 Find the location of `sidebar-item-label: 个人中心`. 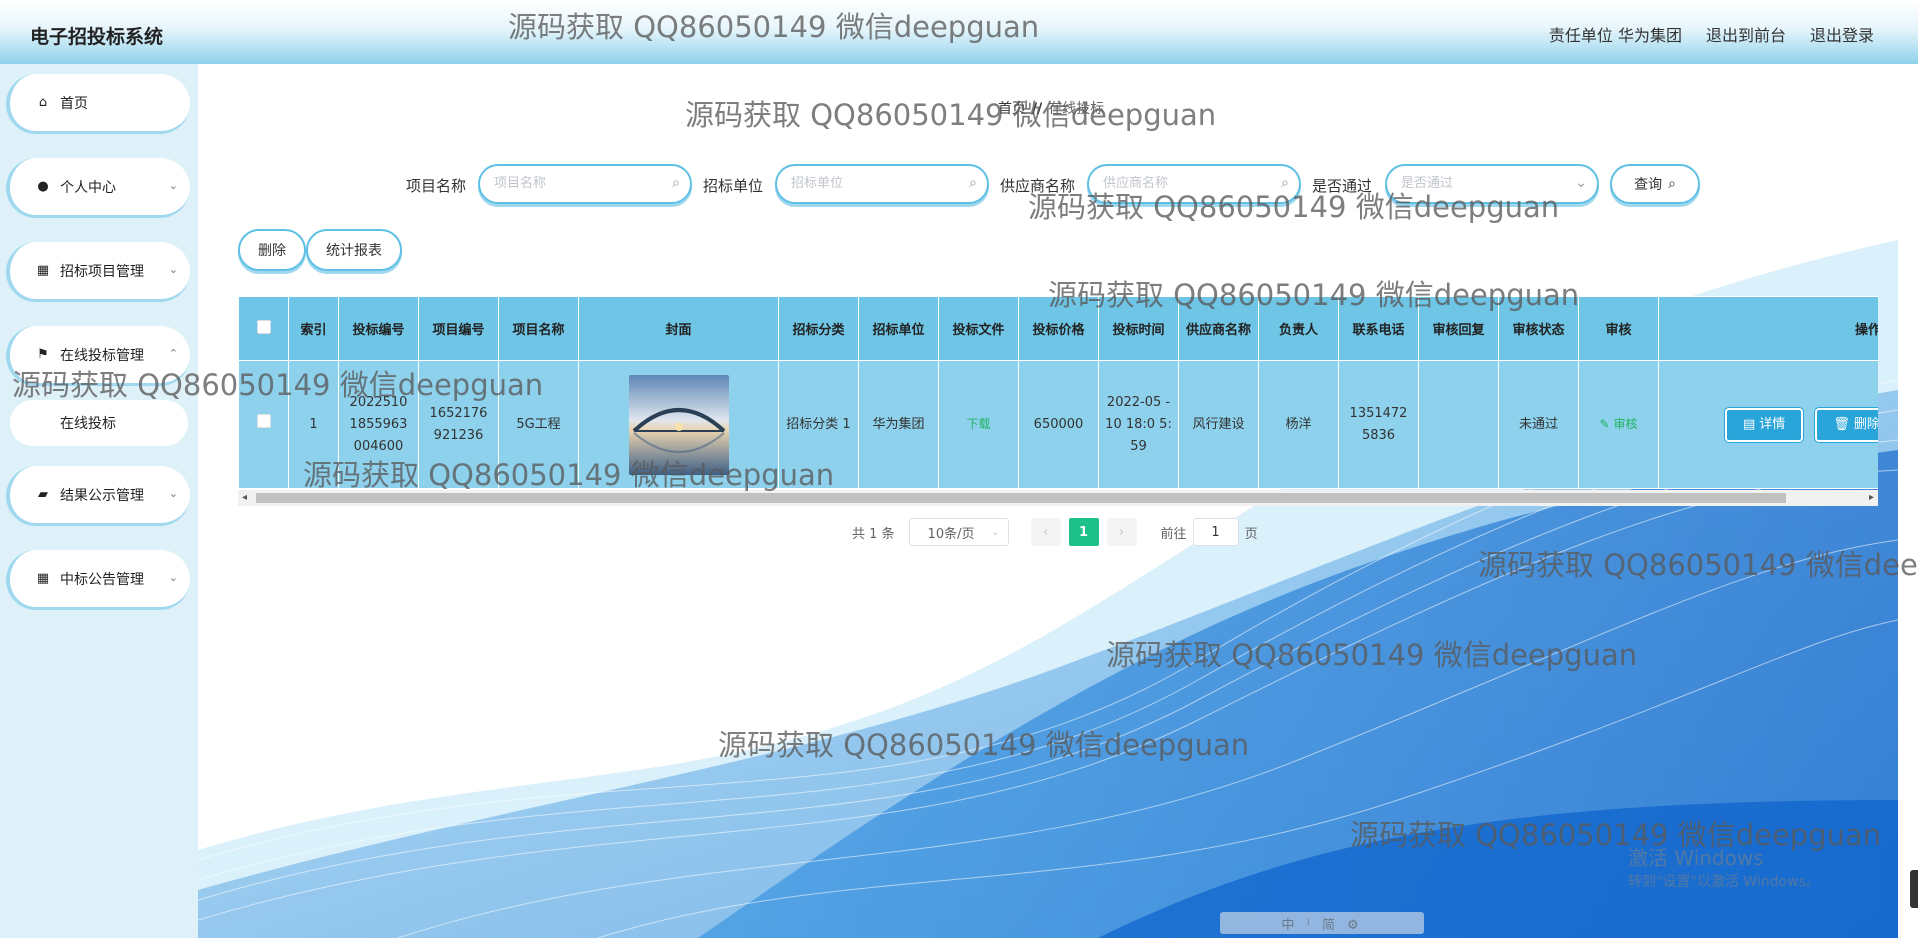

sidebar-item-label: 个人中心 is located at coordinates (88, 187).